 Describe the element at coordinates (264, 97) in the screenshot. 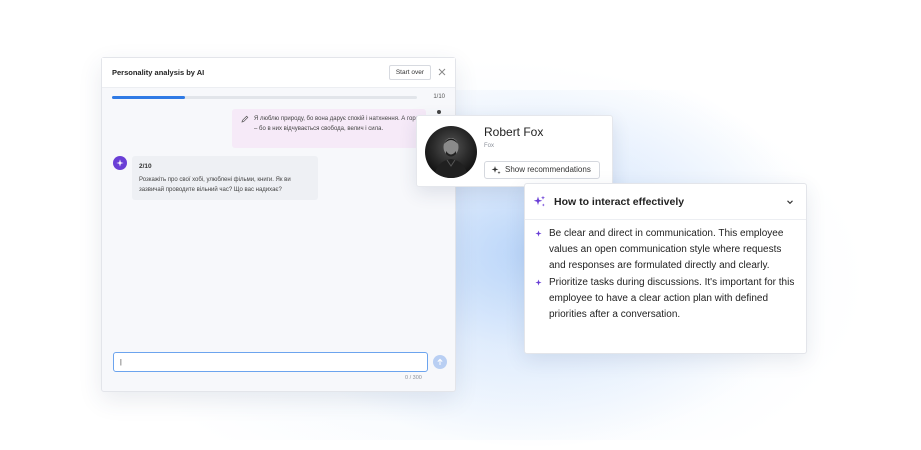

I see `progress-track` at that location.